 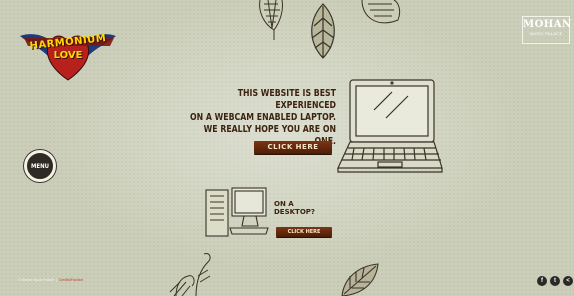 I want to click on menu-button: MENU, so click(x=40, y=166).